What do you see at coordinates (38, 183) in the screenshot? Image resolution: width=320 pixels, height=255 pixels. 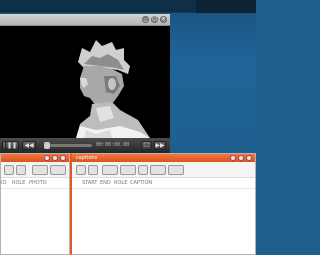 I see `column-header-photo: PHOTO` at bounding box center [38, 183].